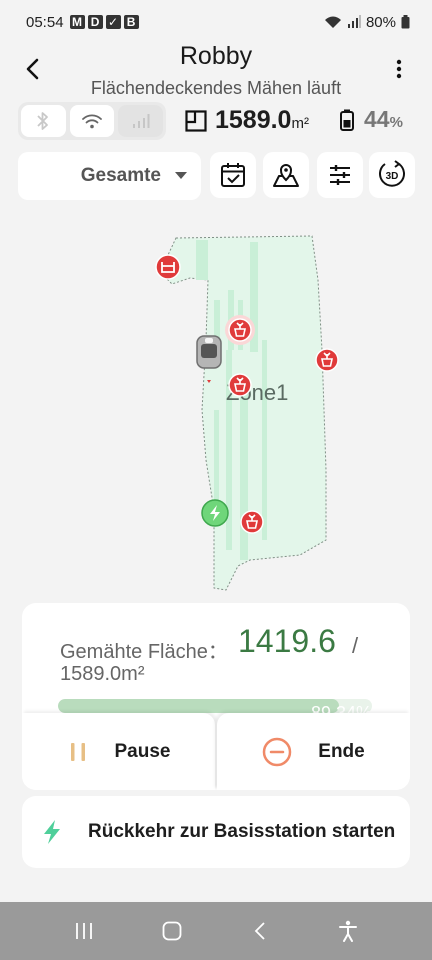  Describe the element at coordinates (354, 21) in the screenshot. I see `signal-icon` at that location.